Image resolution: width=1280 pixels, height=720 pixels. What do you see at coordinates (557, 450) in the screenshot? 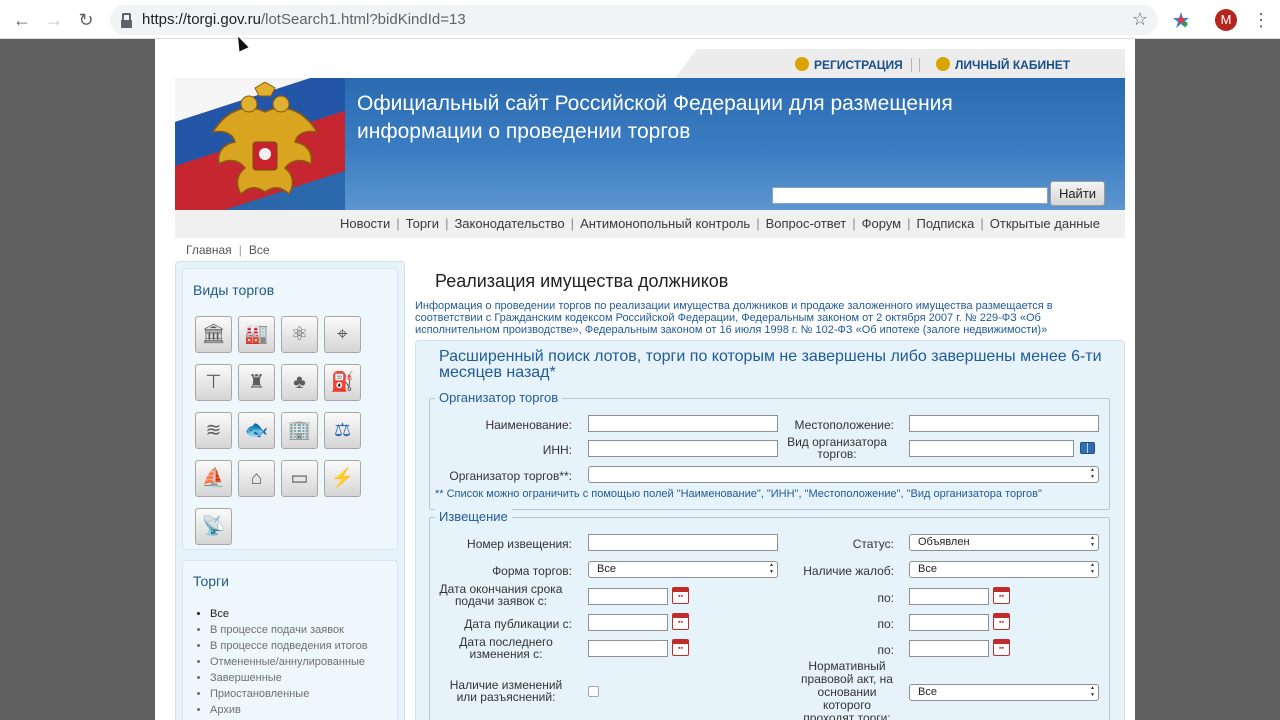
I see `inn-label: ИНН:` at bounding box center [557, 450].